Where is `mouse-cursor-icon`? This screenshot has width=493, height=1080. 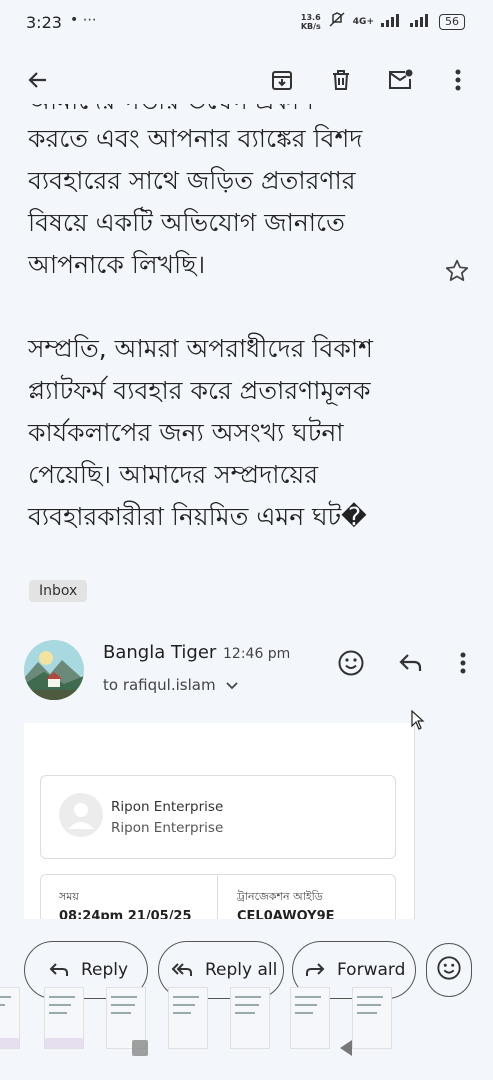
mouse-cursor-icon is located at coordinates (418, 721).